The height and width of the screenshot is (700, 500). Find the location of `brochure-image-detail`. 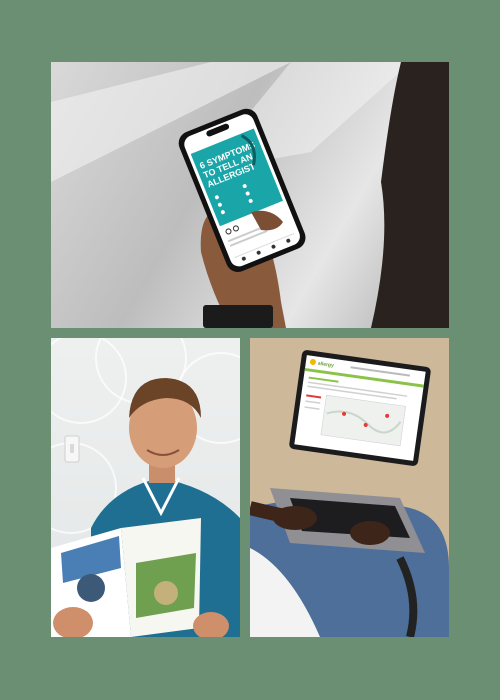

brochure-image-detail is located at coordinates (166, 593).